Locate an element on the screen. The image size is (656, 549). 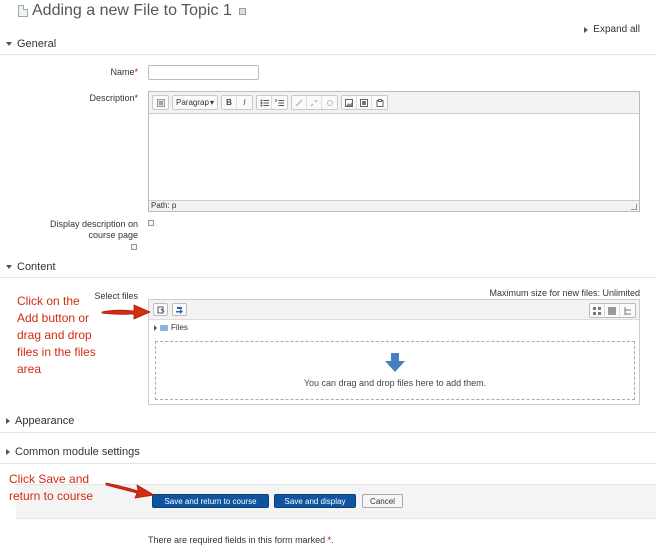
file-manager-path: Files is located at coordinates (171, 327).